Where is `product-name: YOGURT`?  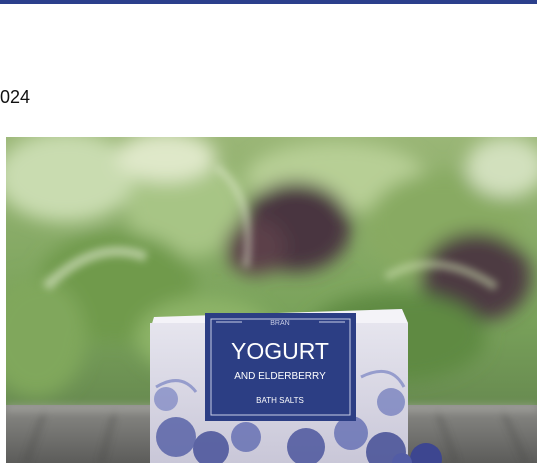 product-name: YOGURT is located at coordinates (280, 351).